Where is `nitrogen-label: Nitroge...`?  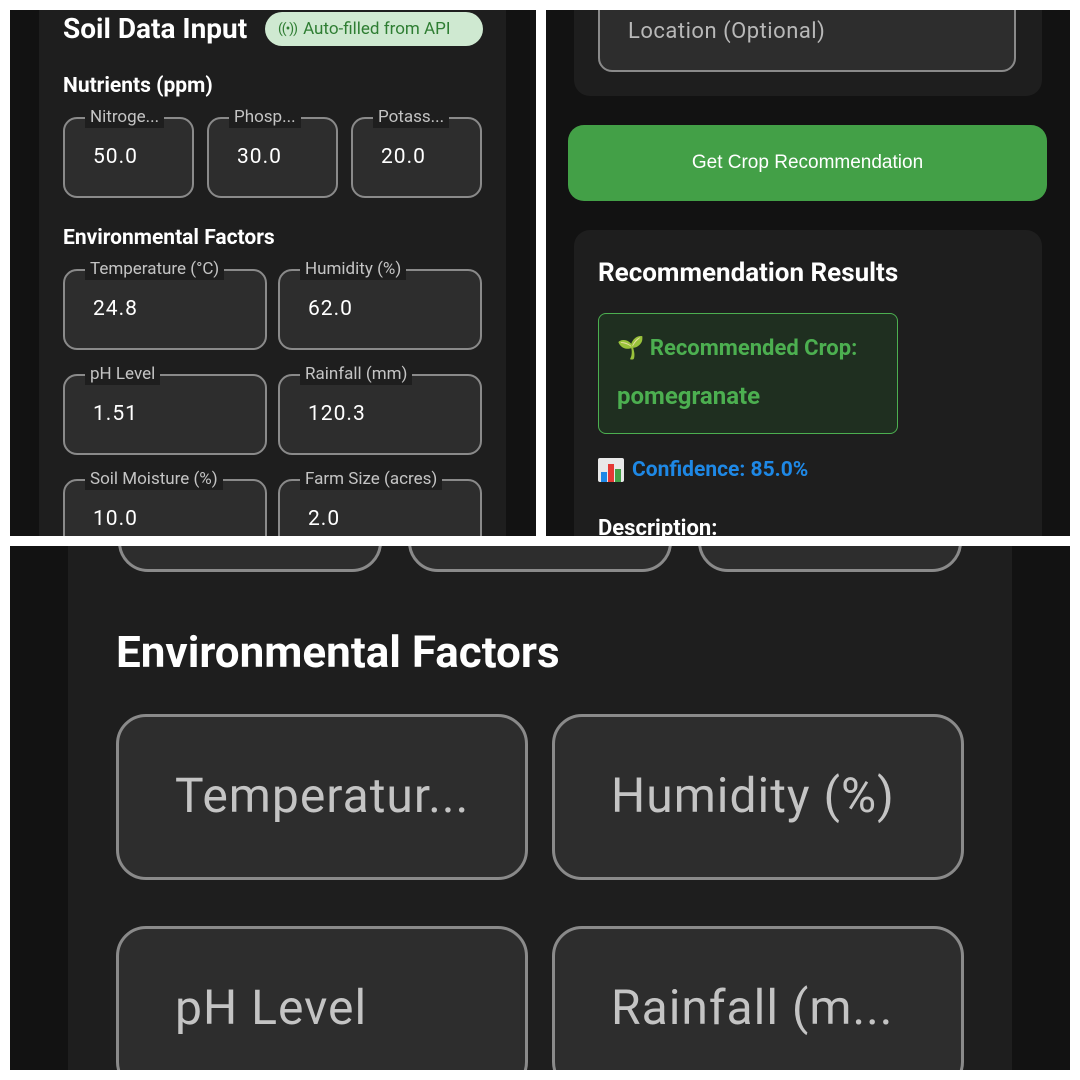 nitrogen-label: Nitroge... is located at coordinates (125, 117).